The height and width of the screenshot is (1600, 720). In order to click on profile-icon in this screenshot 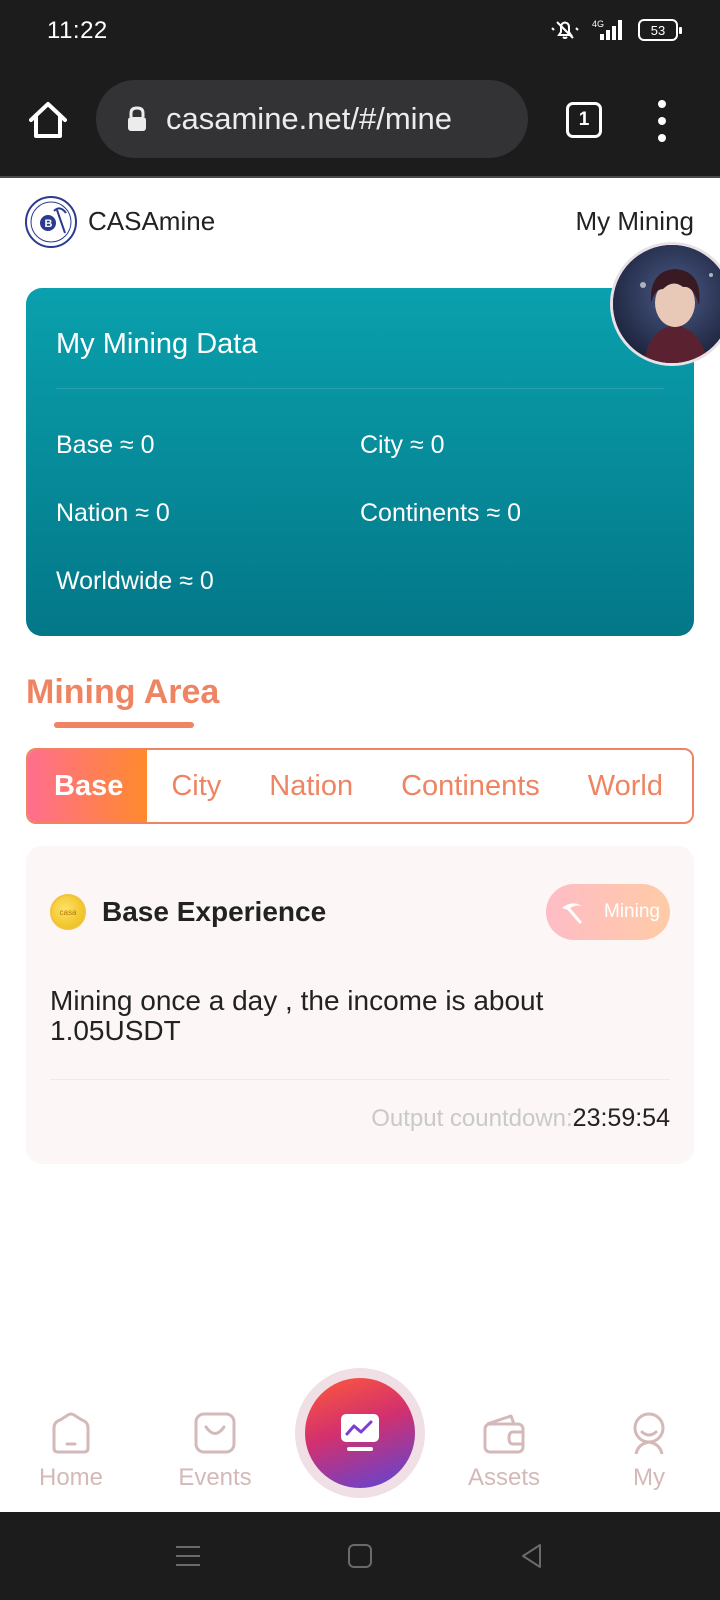, I will do `click(649, 1433)`.